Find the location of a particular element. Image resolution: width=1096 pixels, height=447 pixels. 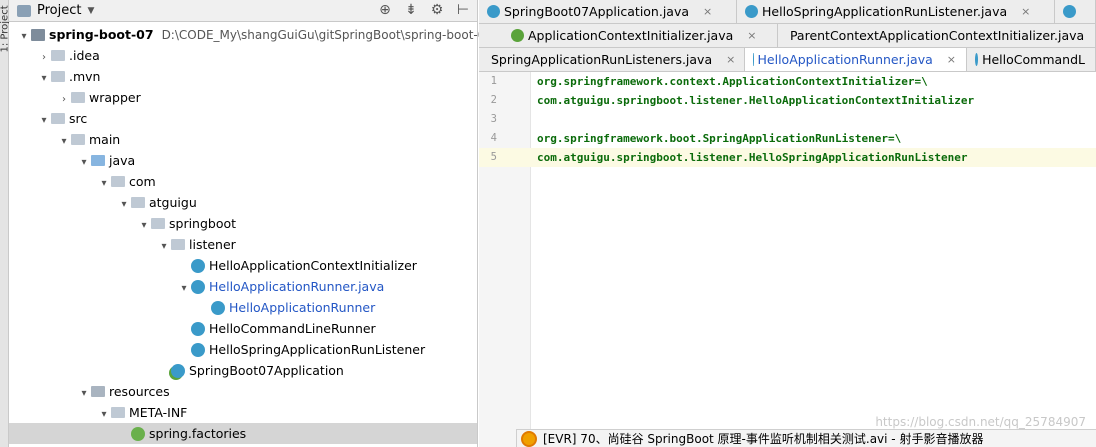

project-view-selector: Project is located at coordinates (59, 10).